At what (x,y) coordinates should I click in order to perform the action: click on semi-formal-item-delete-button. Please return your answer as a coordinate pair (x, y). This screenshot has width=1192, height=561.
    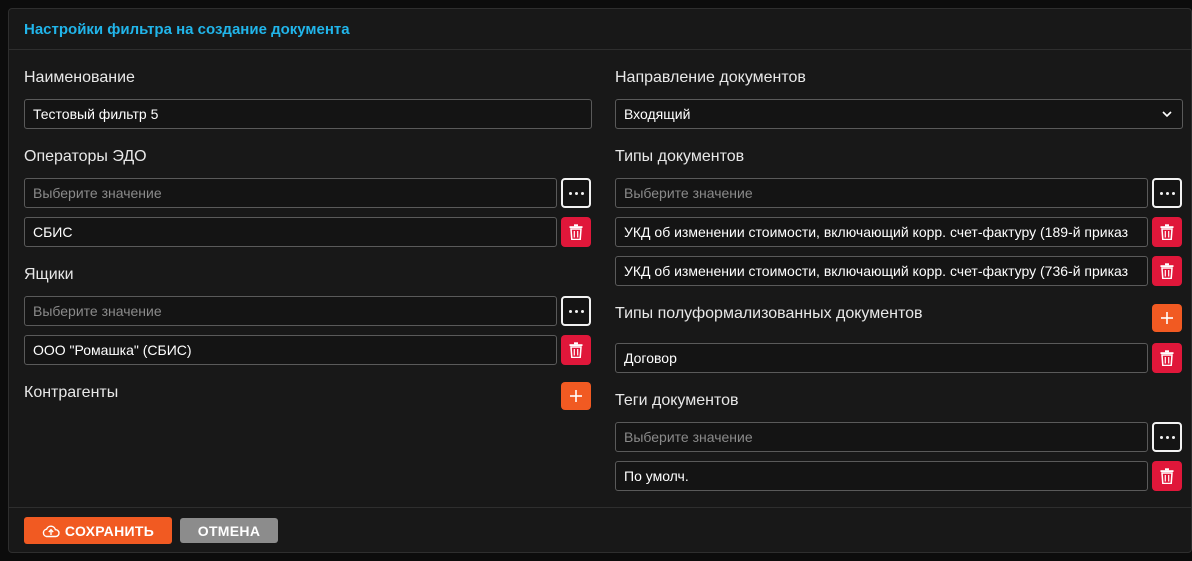
    Looking at the image, I should click on (1167, 358).